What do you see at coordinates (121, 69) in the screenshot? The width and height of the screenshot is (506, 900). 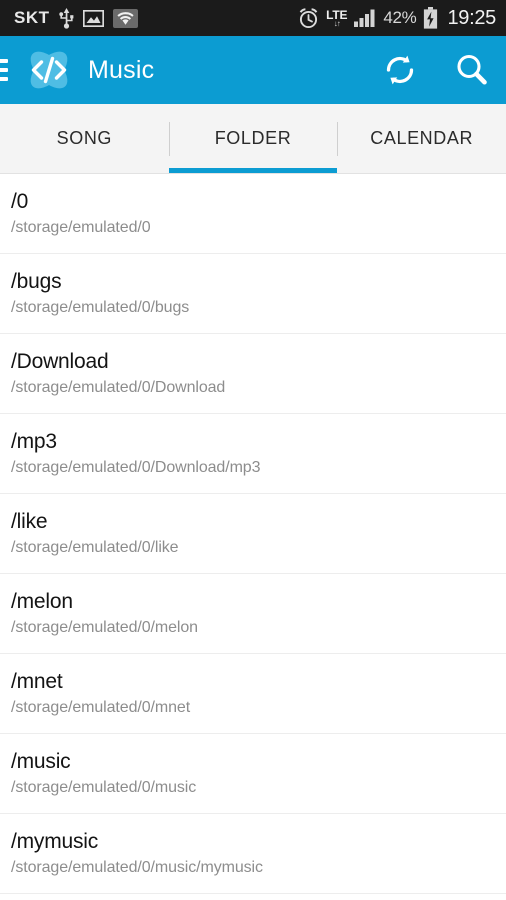 I see `app-title: Music` at bounding box center [121, 69].